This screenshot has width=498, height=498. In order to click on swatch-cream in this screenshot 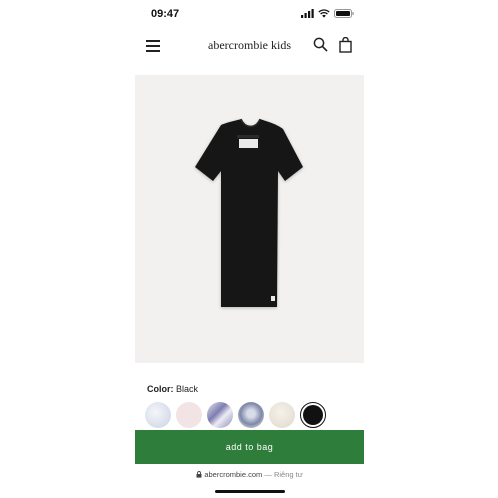, I will do `click(282, 415)`.